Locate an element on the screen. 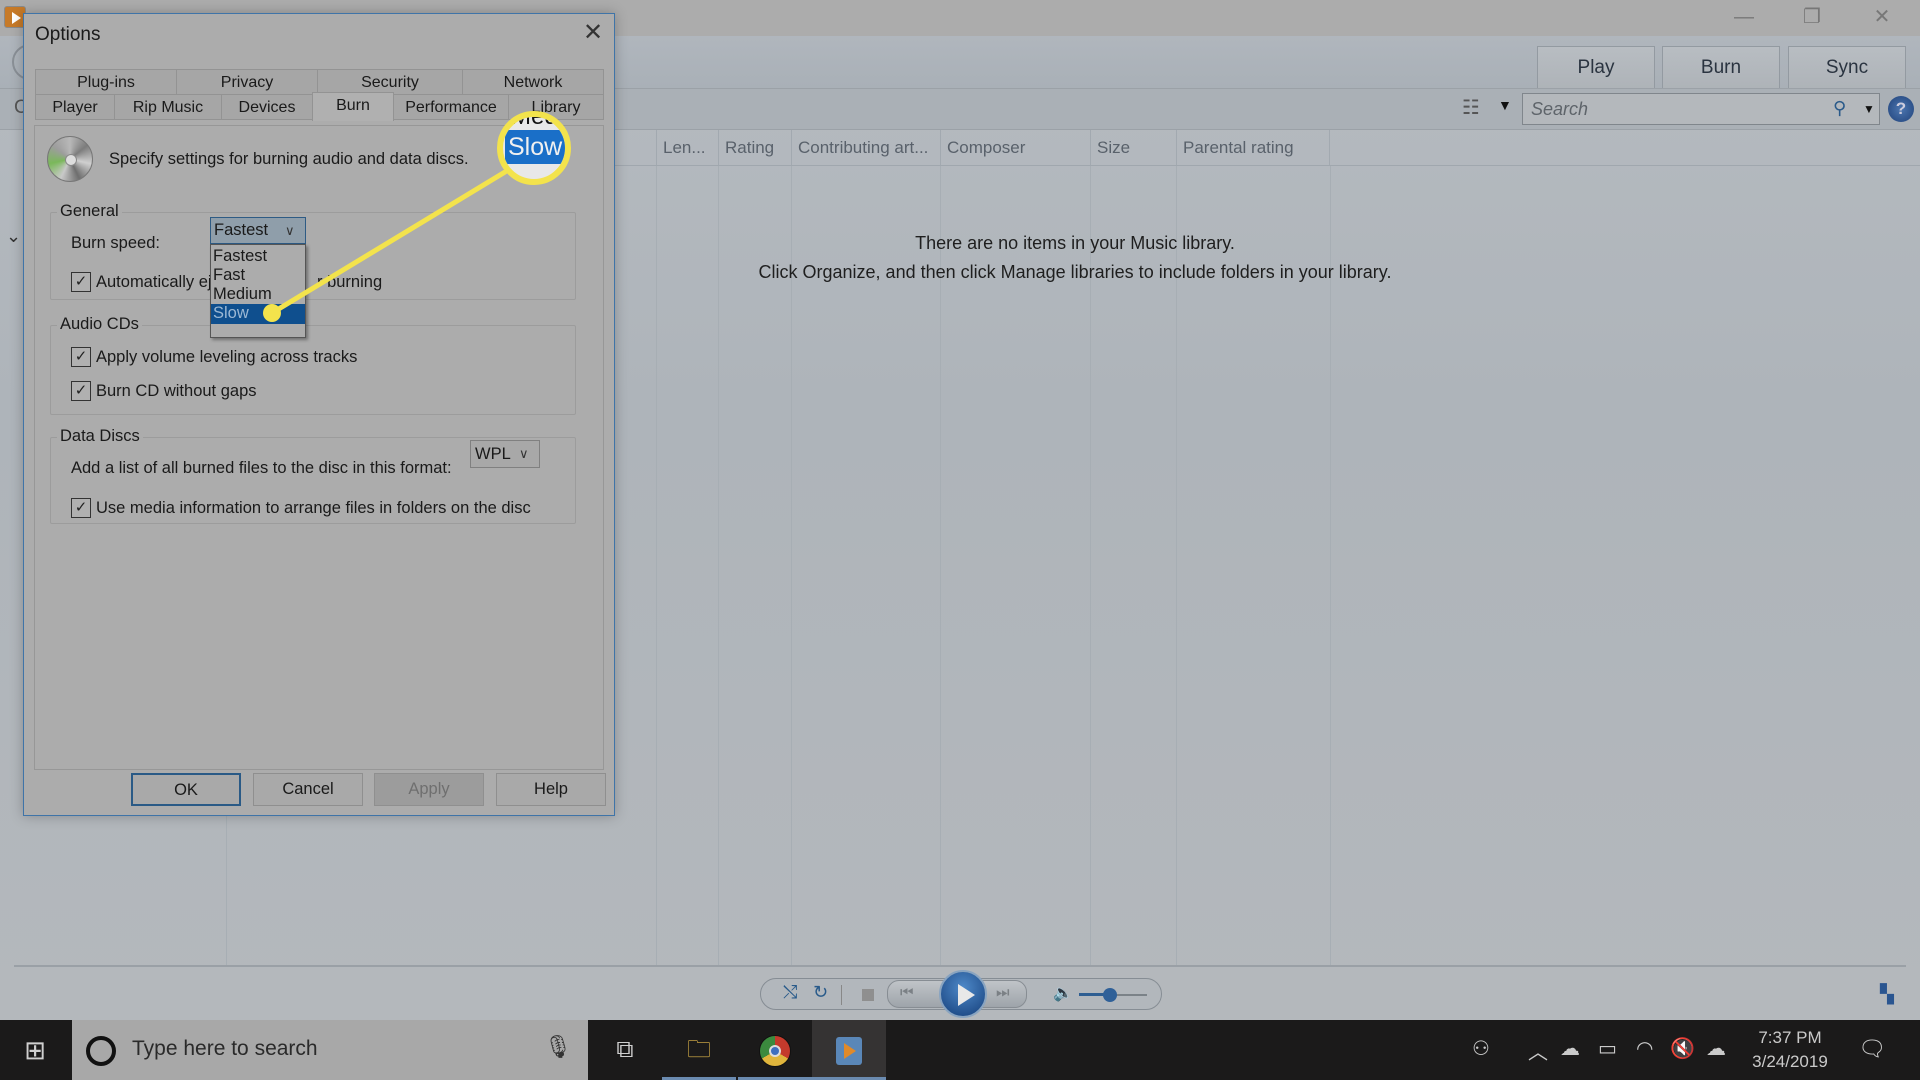 The height and width of the screenshot is (1080, 1920). tab-privacy: Privacy is located at coordinates (247, 82).